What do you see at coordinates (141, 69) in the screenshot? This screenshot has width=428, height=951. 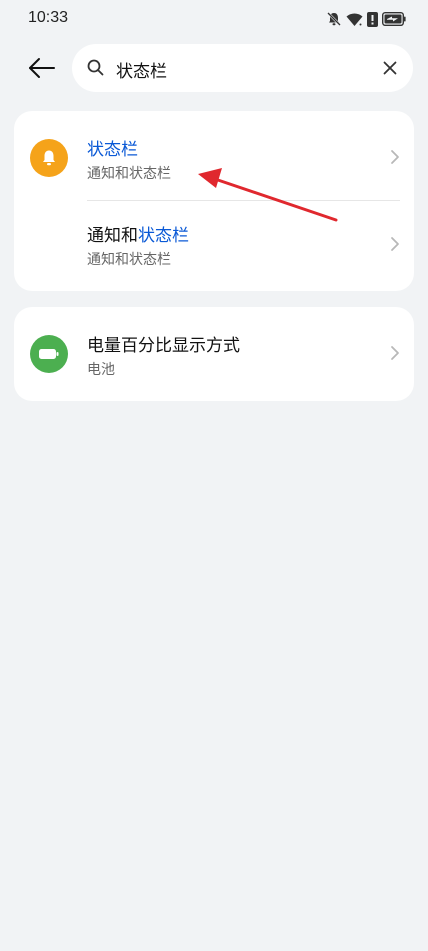 I see `search-input: 状态栏` at bounding box center [141, 69].